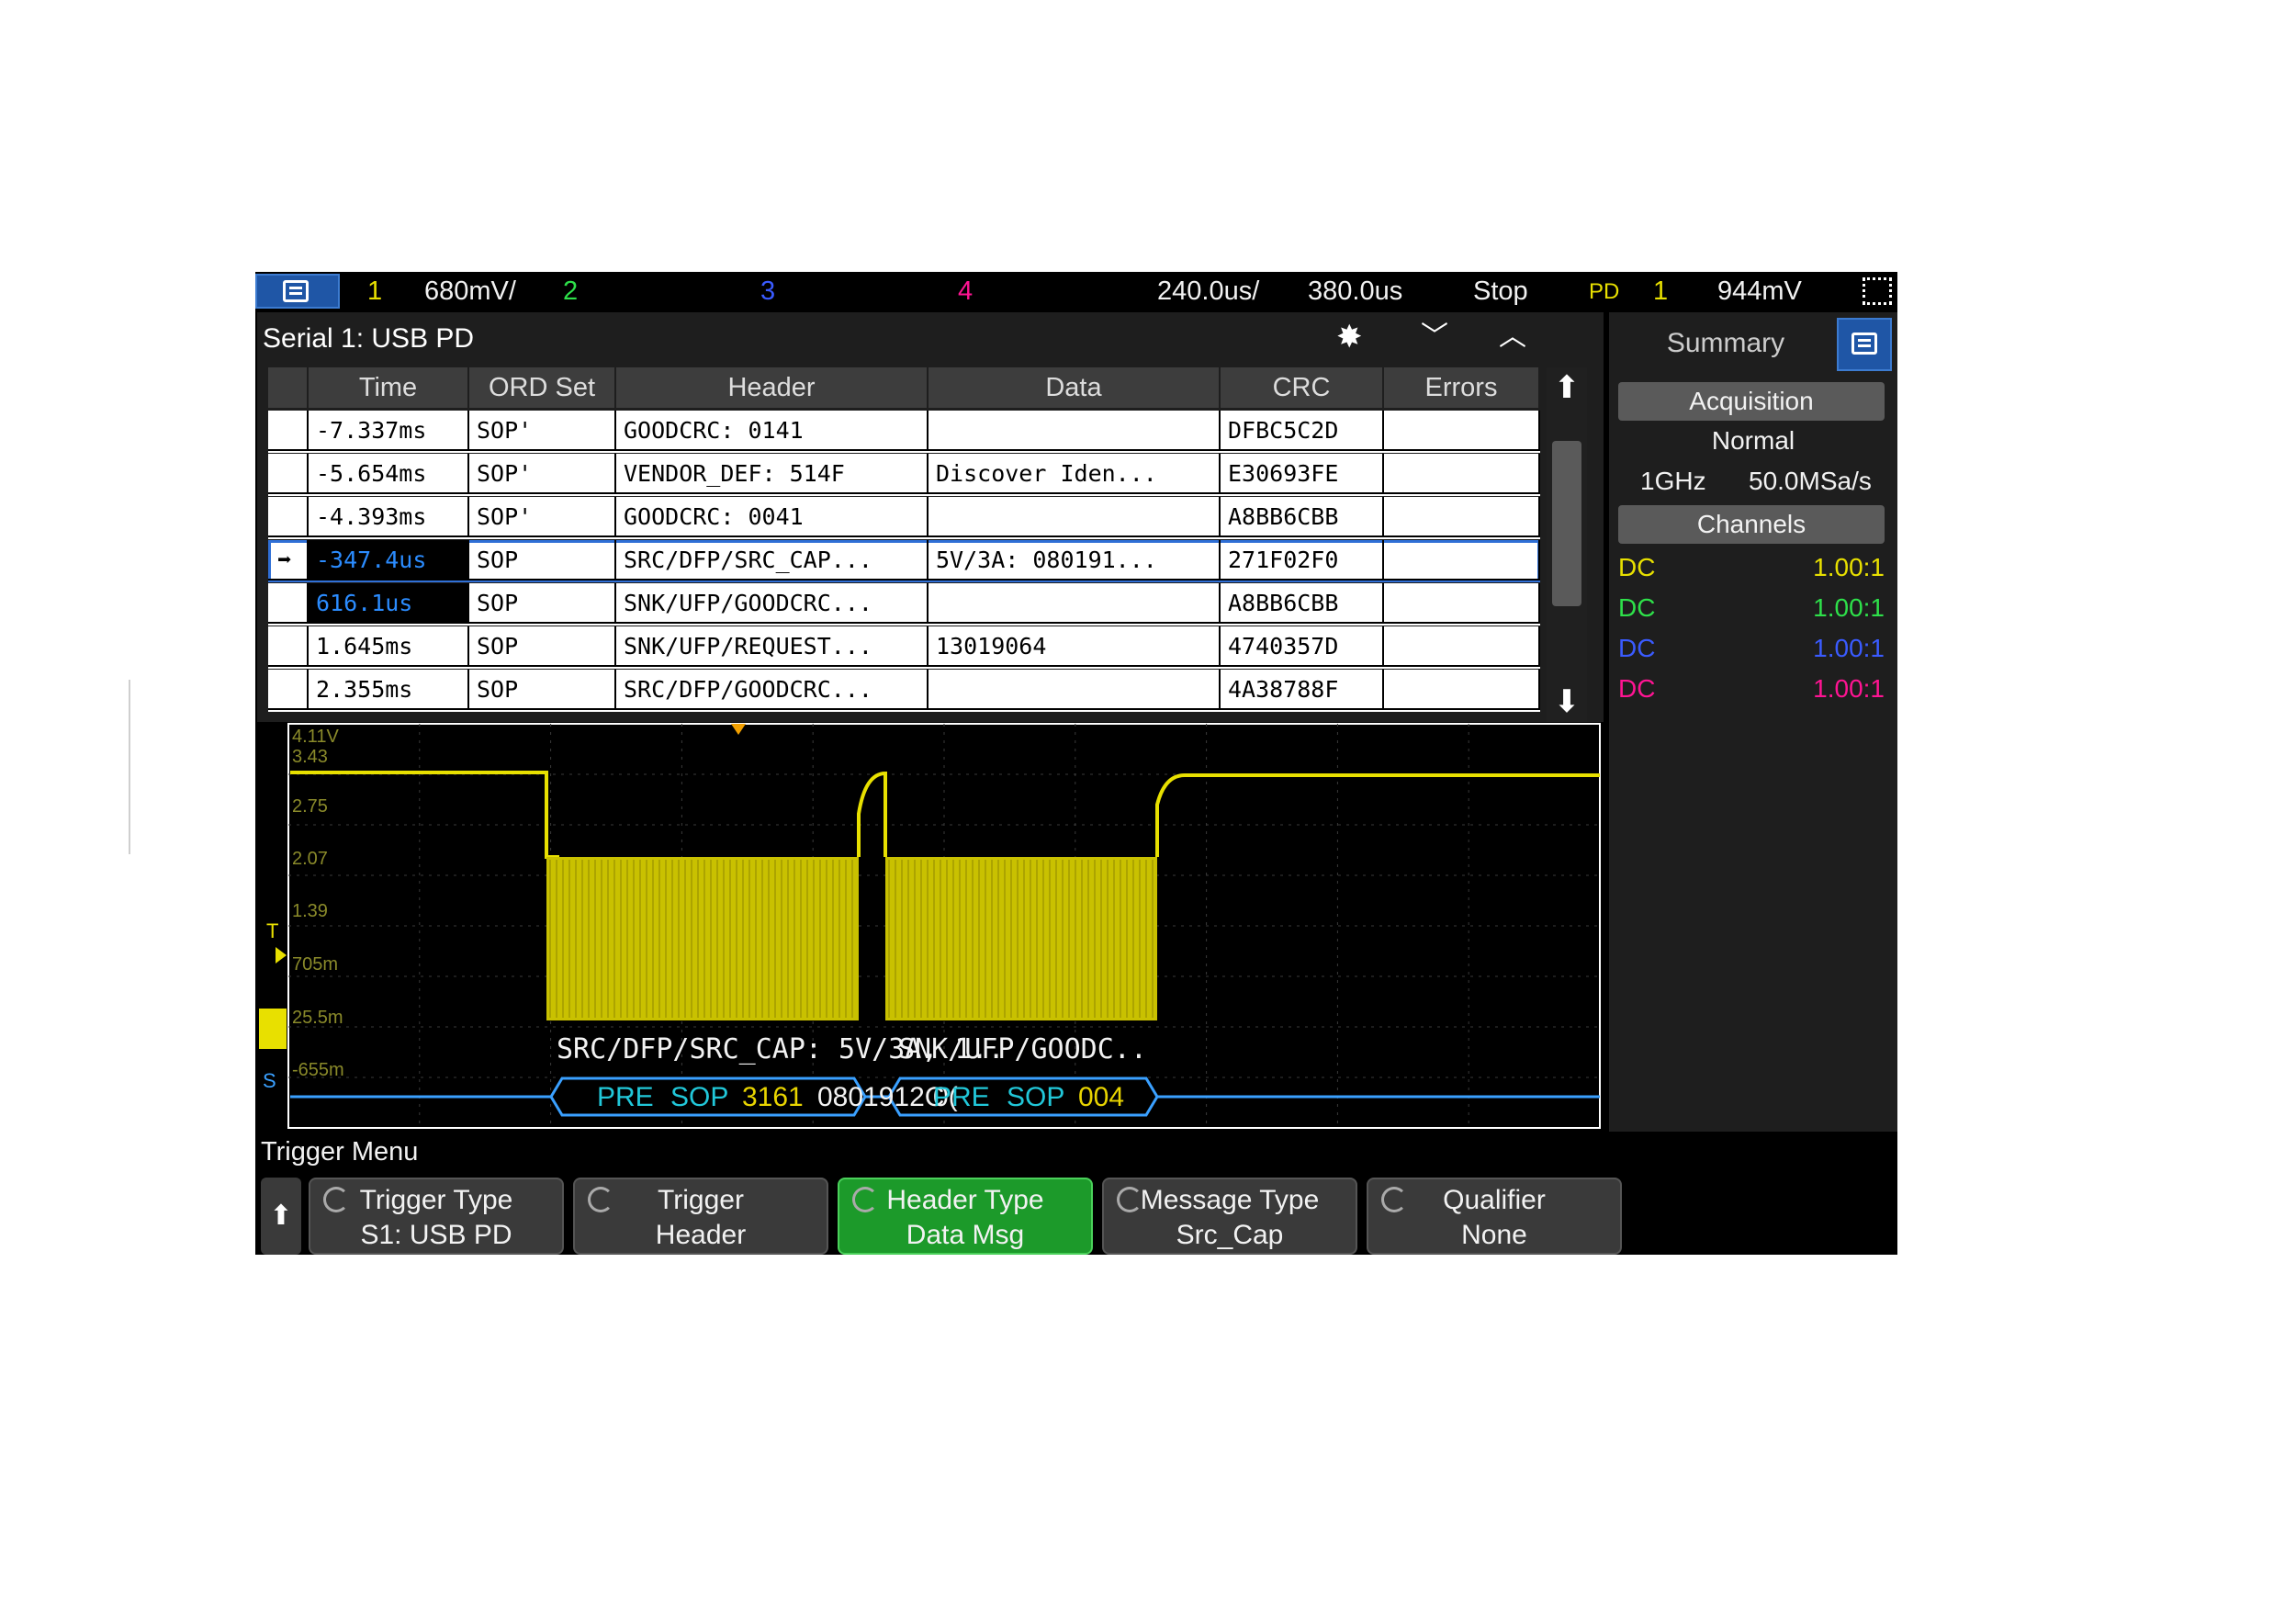 The height and width of the screenshot is (1612, 2296). What do you see at coordinates (1101, 1097) in the screenshot?
I see `bus2-header: 004` at bounding box center [1101, 1097].